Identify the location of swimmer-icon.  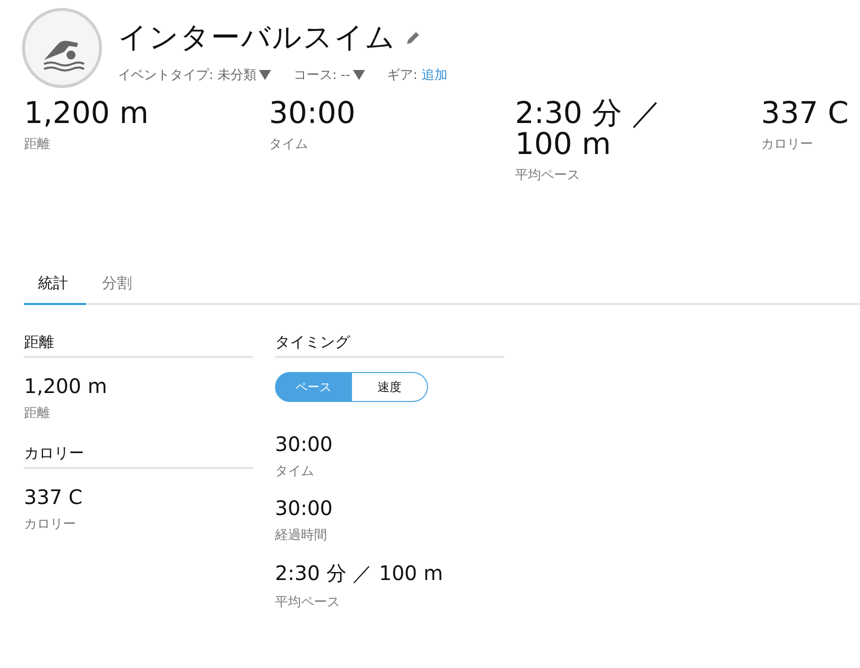
(62, 48).